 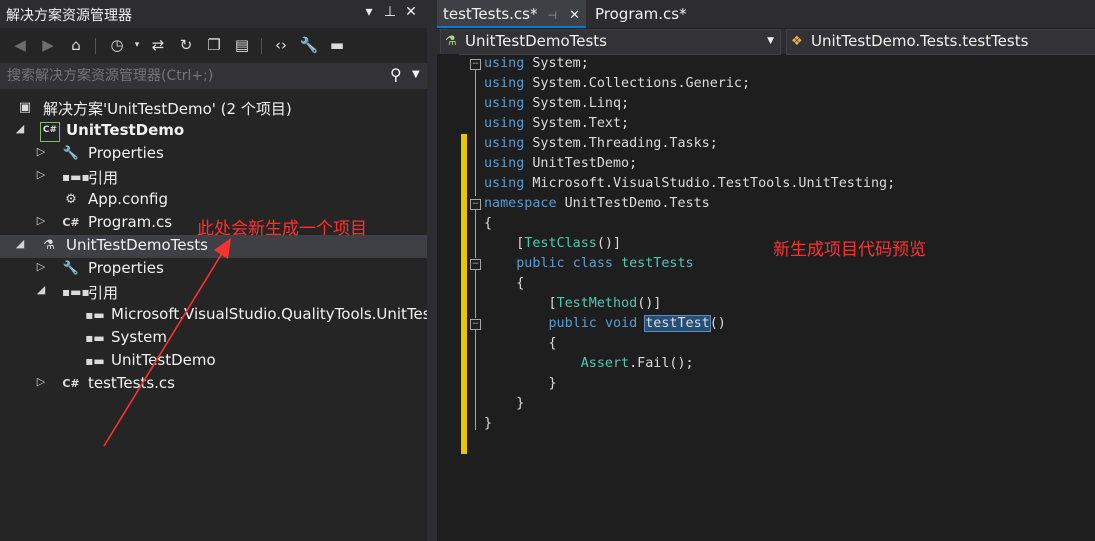 I want to click on code-line: using System.Linq;, so click(x=556, y=104).